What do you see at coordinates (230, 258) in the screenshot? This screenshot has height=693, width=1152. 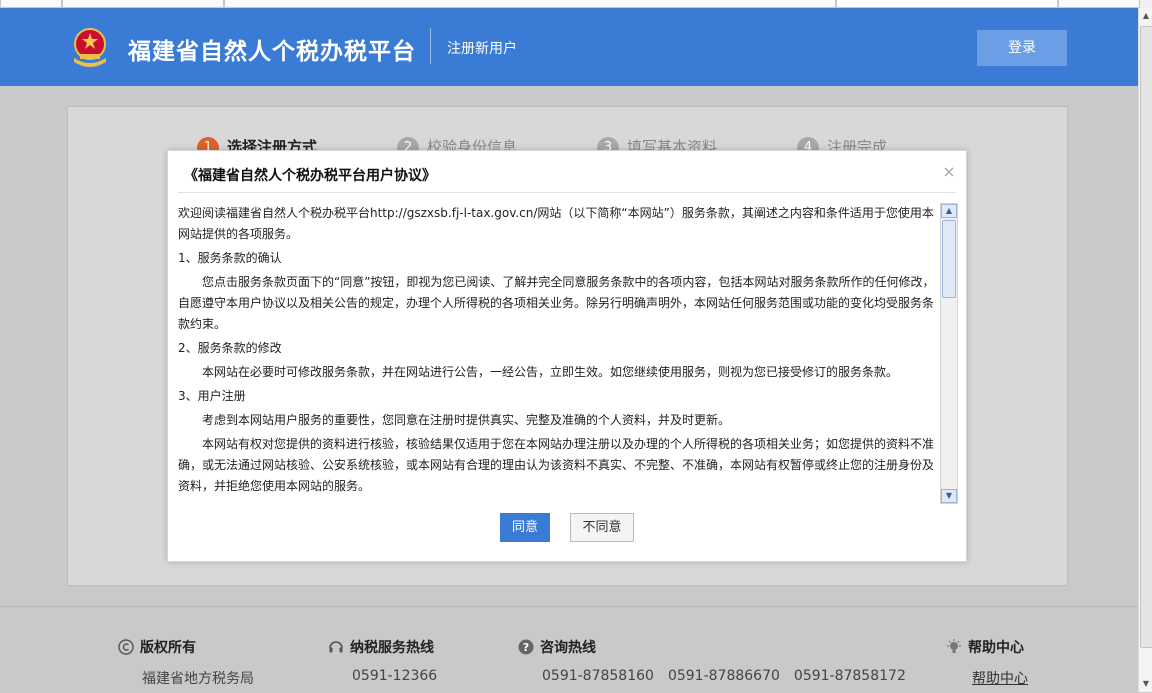 I see `agreement-section-heading: 1、服务条款的确认` at bounding box center [230, 258].